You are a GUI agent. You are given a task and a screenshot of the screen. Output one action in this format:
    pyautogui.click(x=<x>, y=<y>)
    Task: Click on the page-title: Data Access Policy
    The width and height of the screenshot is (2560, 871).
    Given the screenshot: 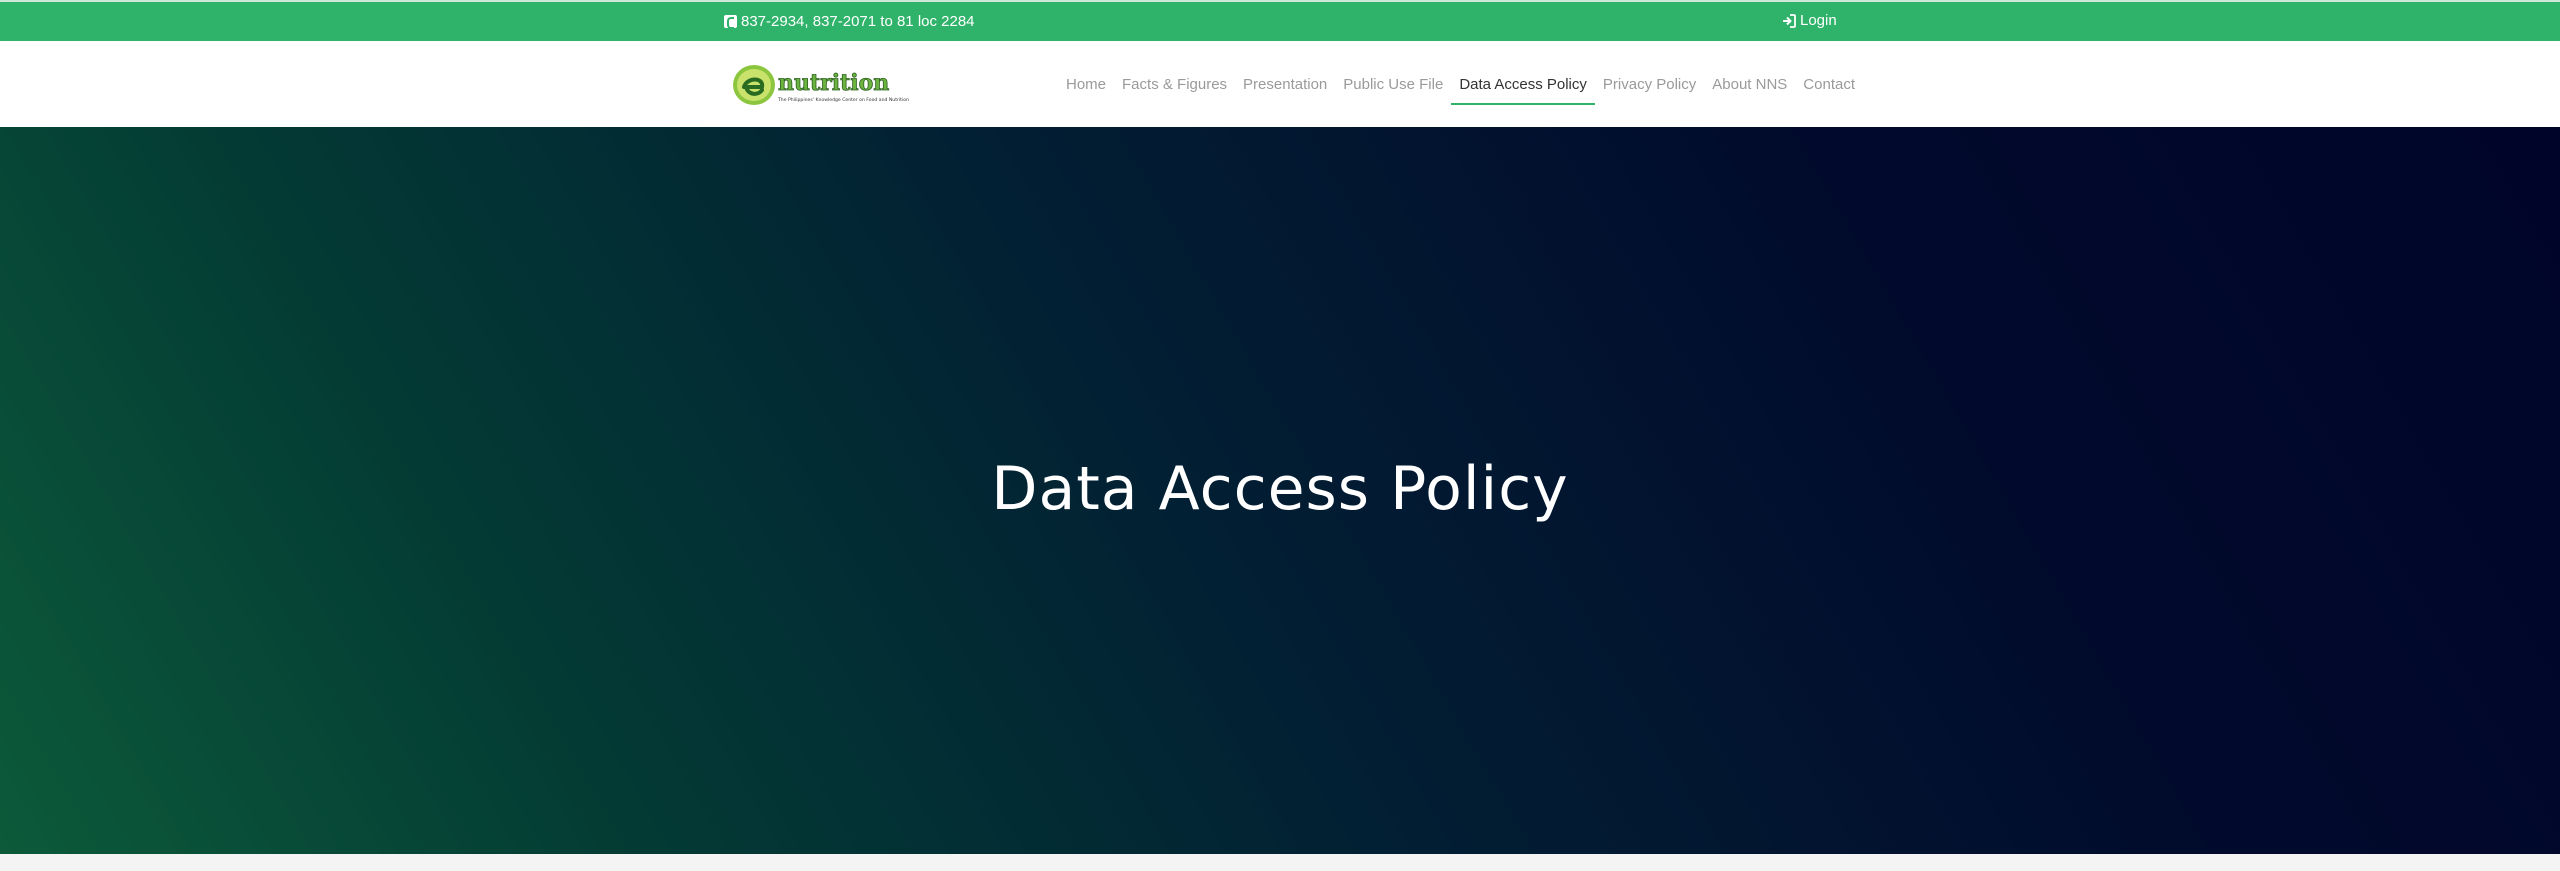 What is the action you would take?
    pyautogui.click(x=1280, y=488)
    